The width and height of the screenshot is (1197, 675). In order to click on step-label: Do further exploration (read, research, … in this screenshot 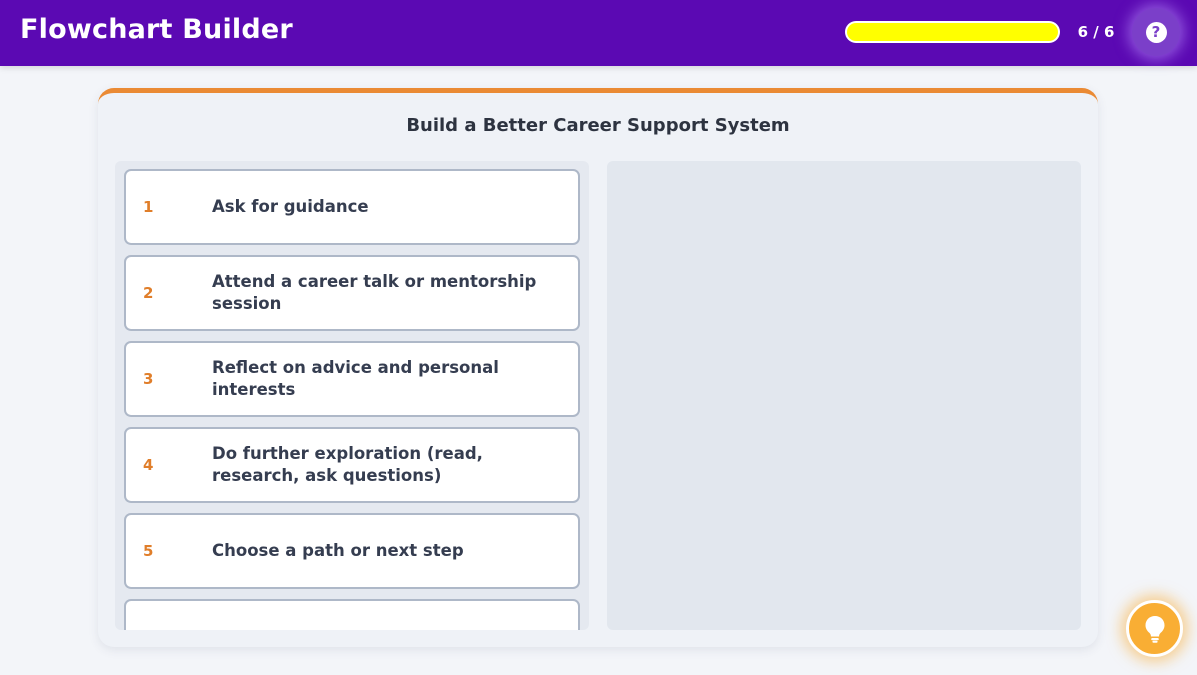, I will do `click(347, 464)`.